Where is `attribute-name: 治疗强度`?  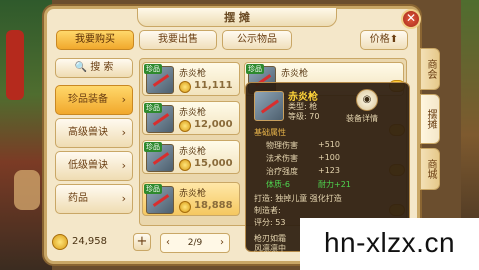
attribute-name: 治疗强度 is located at coordinates (282, 171).